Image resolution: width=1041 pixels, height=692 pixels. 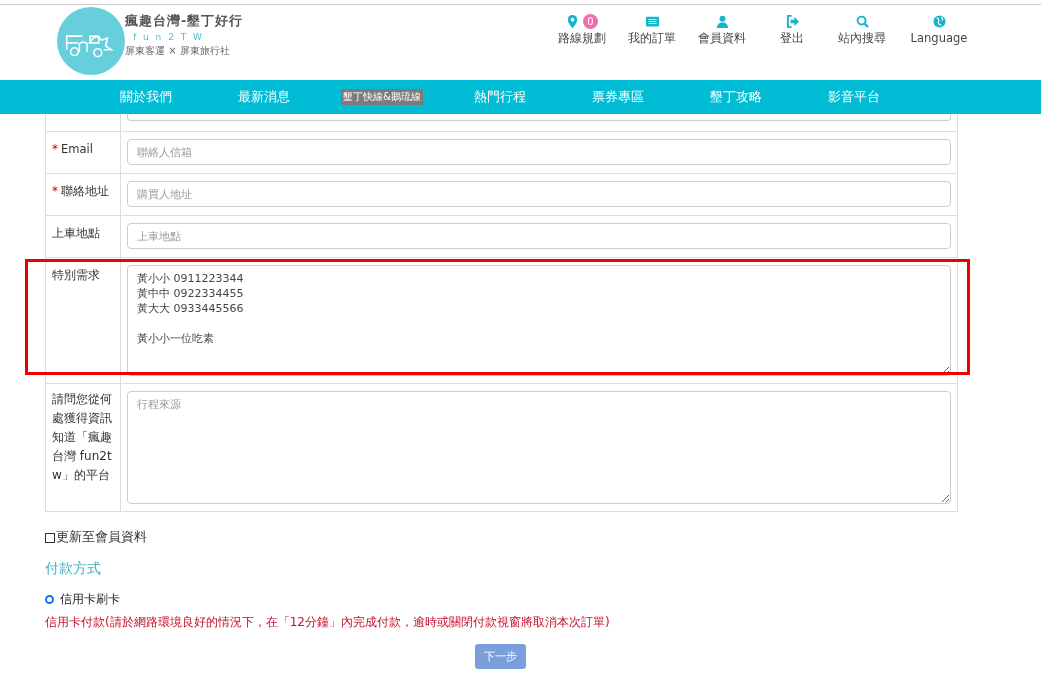 I want to click on text-area: 黃小小 0911223344 黃中中 0922334455 黃大大 0933445566 黃小小一位吃素, so click(x=539, y=320).